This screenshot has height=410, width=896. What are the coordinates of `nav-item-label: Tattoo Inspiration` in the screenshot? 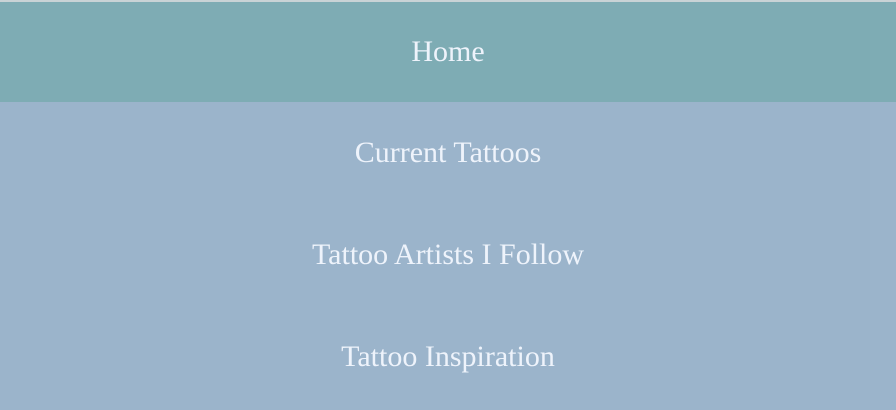 It's located at (448, 356).